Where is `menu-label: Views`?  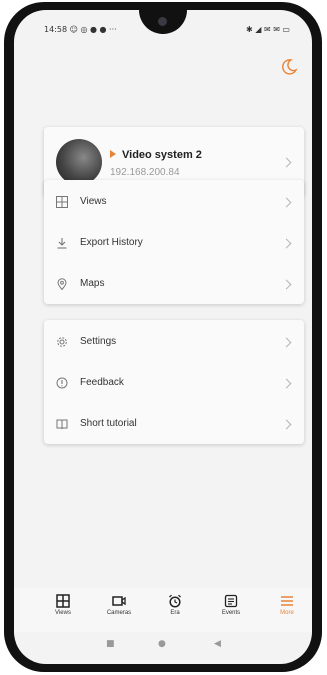
menu-label: Views is located at coordinates (93, 201).